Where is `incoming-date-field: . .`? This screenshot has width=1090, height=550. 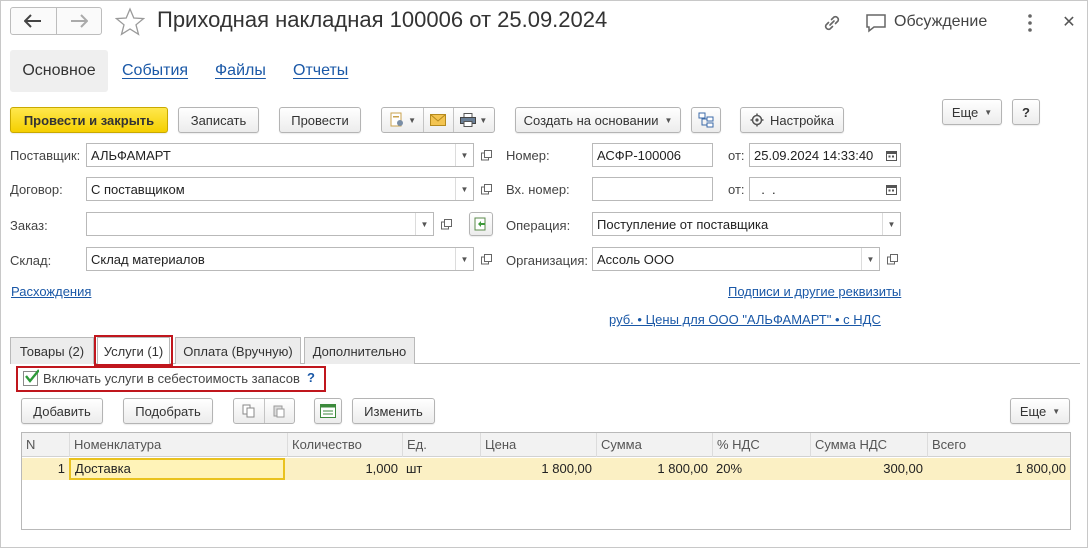 incoming-date-field: . . is located at coordinates (825, 189).